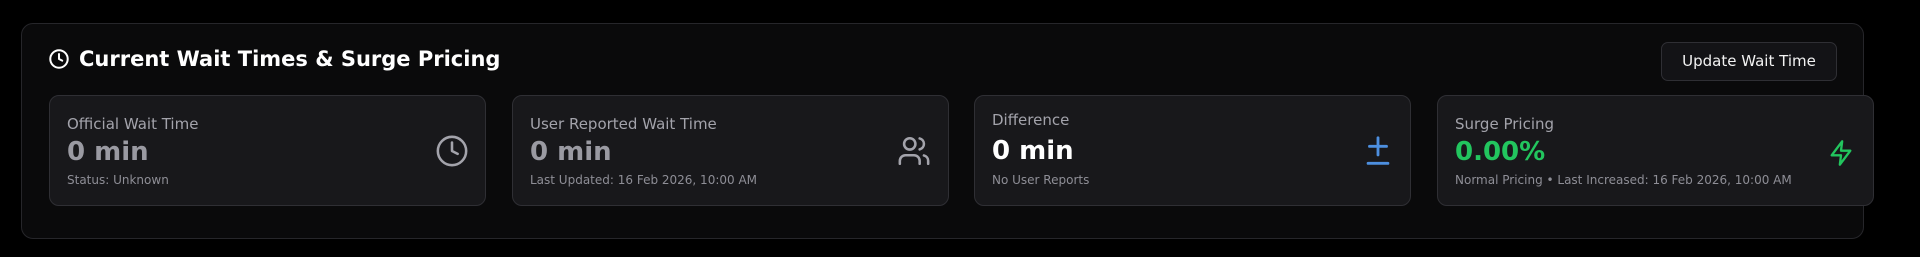 The image size is (1920, 257). What do you see at coordinates (1500, 152) in the screenshot?
I see `card-value: 0.00%` at bounding box center [1500, 152].